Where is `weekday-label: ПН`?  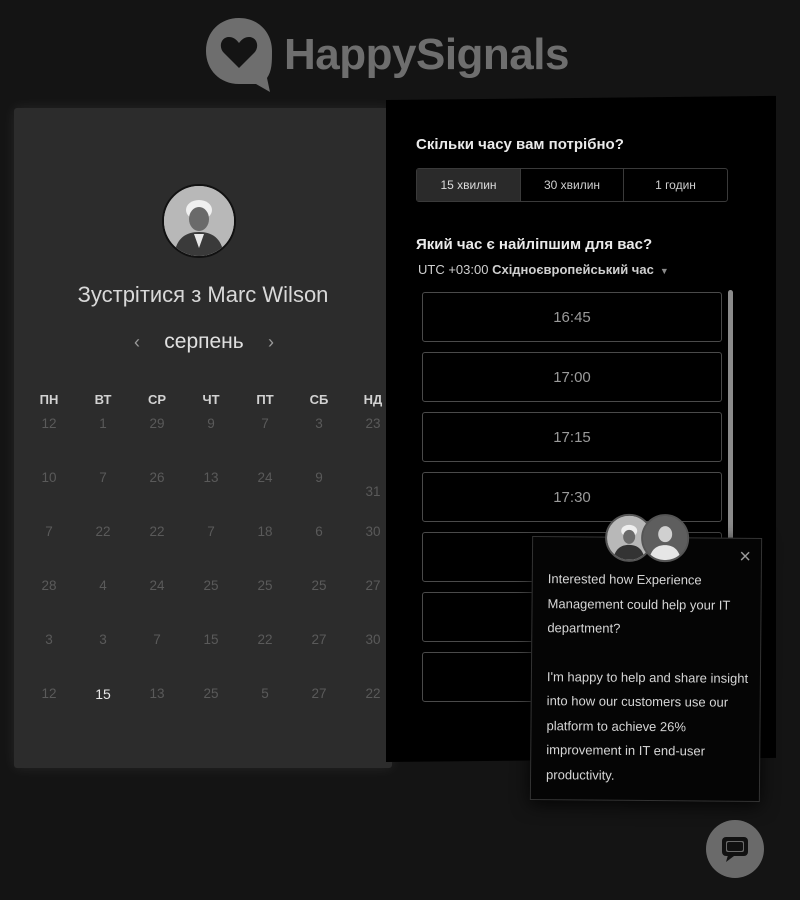 weekday-label: ПН is located at coordinates (49, 399).